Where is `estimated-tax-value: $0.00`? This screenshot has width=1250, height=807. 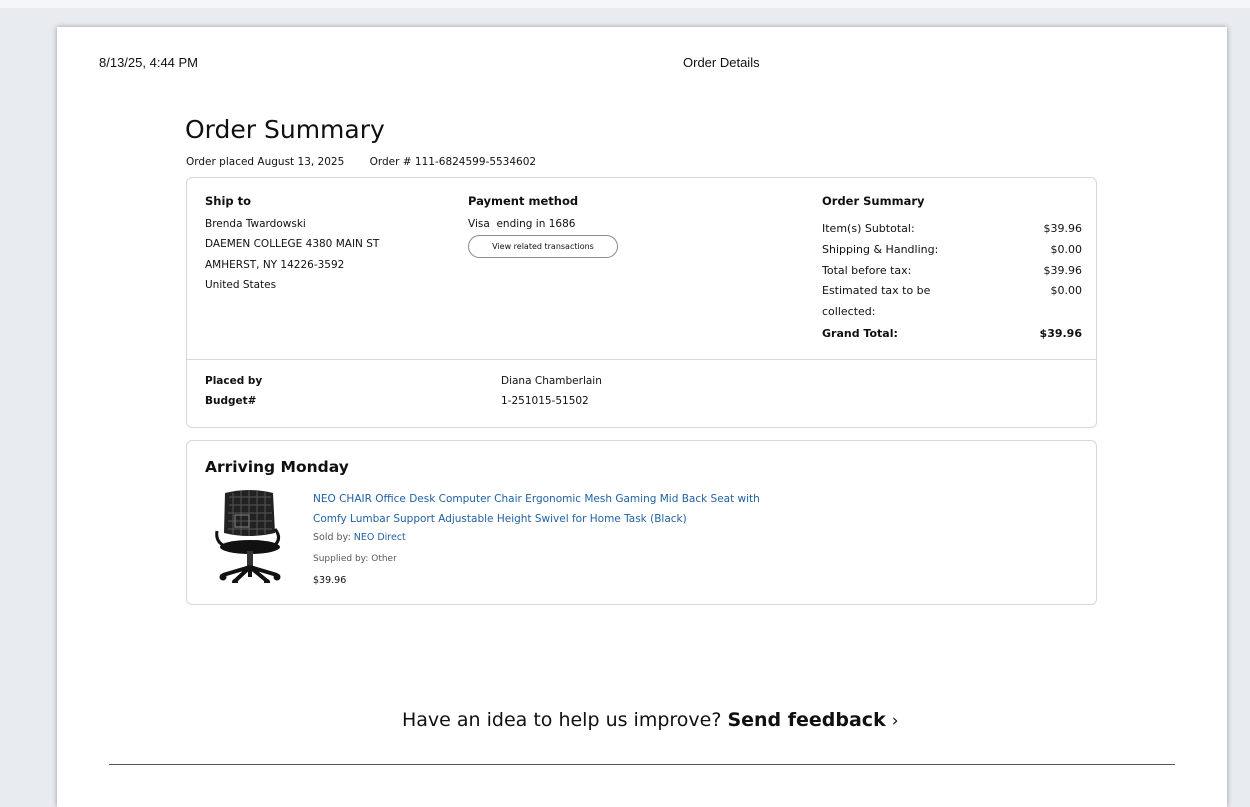 estimated-tax-value: $0.00 is located at coordinates (1066, 290).